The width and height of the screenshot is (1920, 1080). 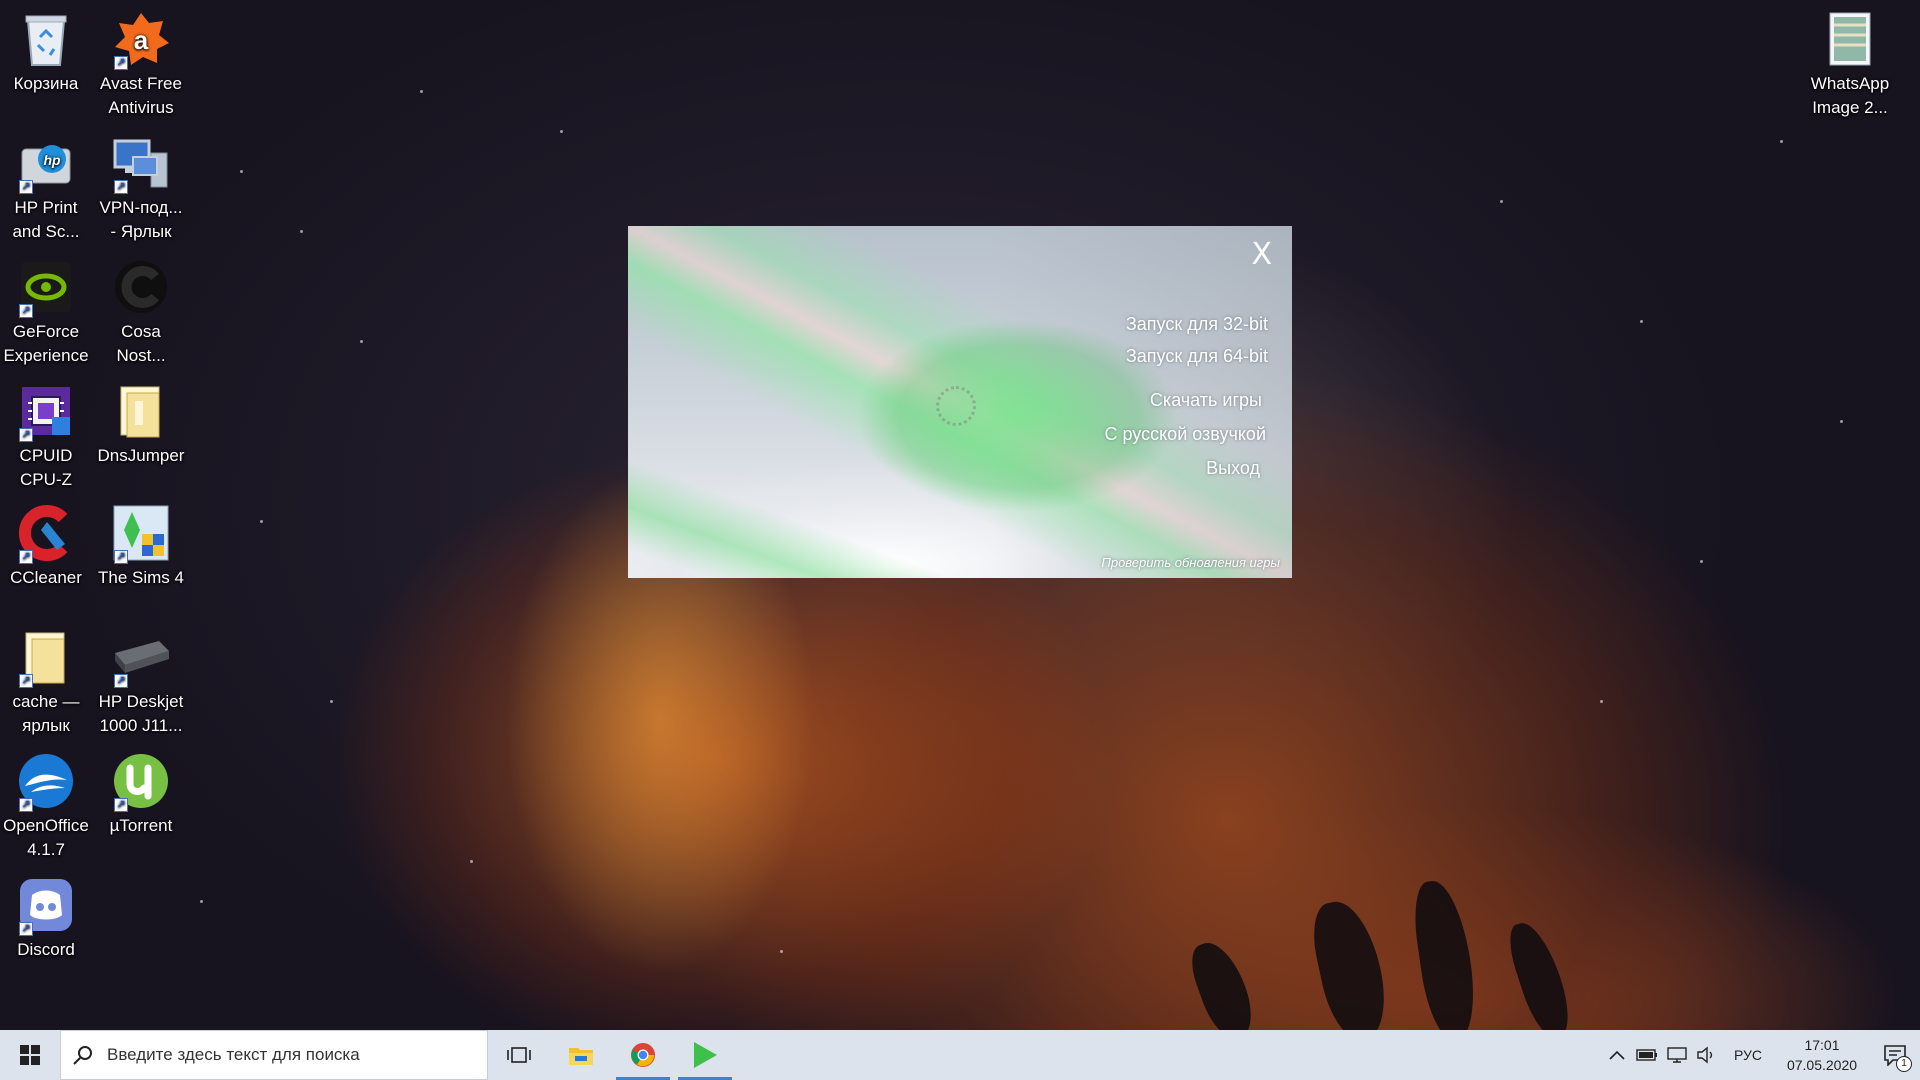 I want to click on task-view-icon, so click(x=519, y=1055).